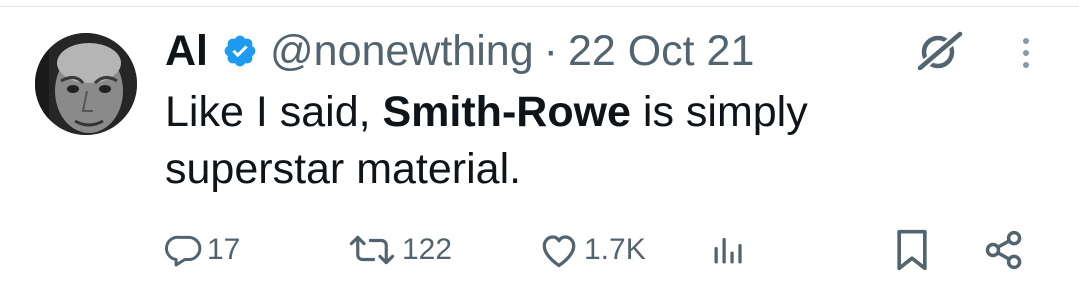  What do you see at coordinates (224, 249) in the screenshot?
I see `reply-count: 17` at bounding box center [224, 249].